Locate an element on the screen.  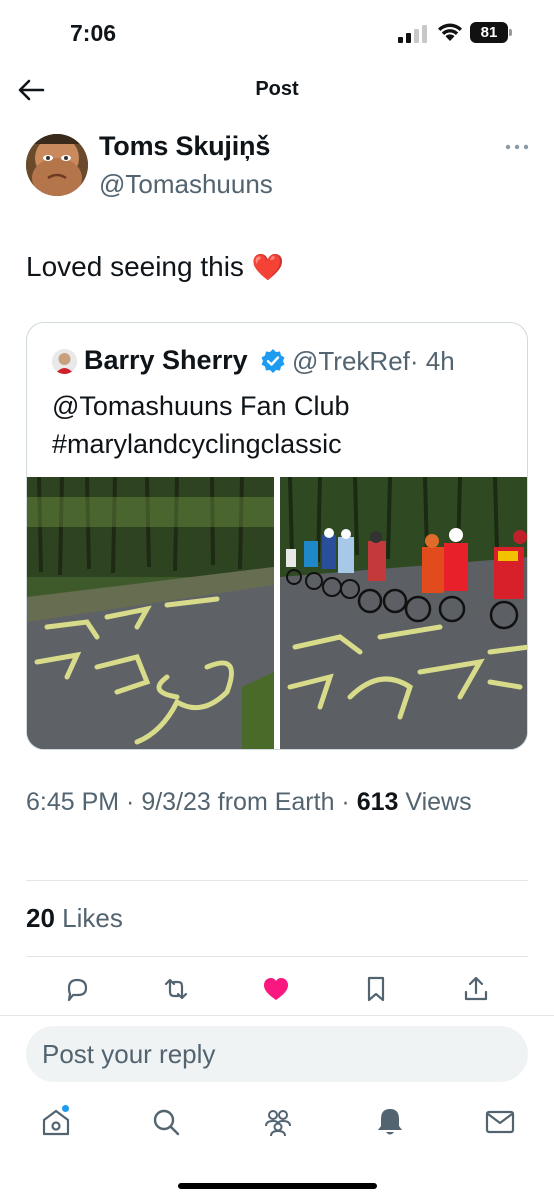
author-name: Toms Skujiņš is located at coordinates (184, 146).